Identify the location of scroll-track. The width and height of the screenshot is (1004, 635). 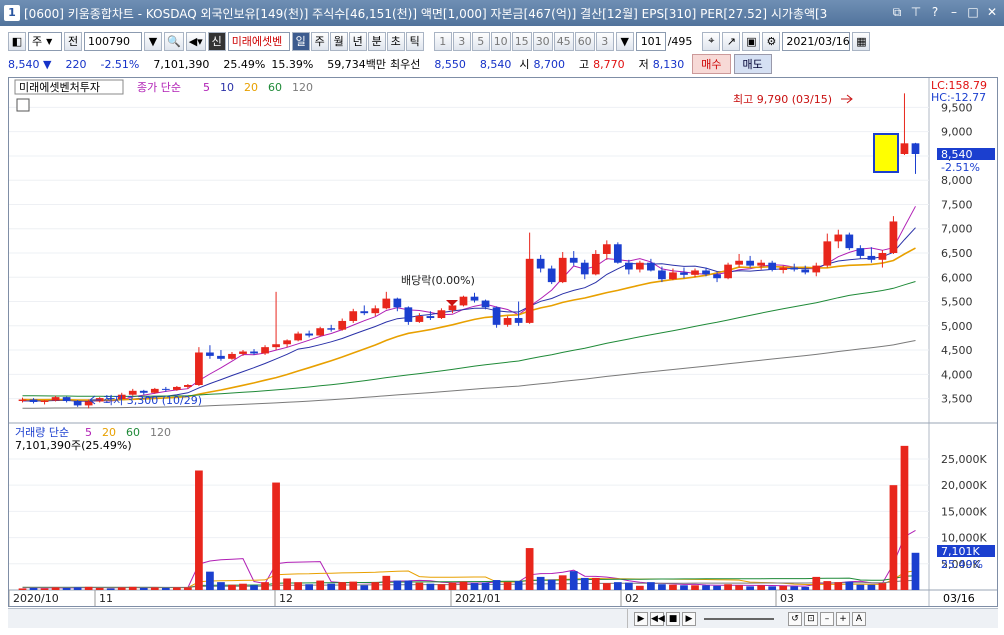
(318, 618).